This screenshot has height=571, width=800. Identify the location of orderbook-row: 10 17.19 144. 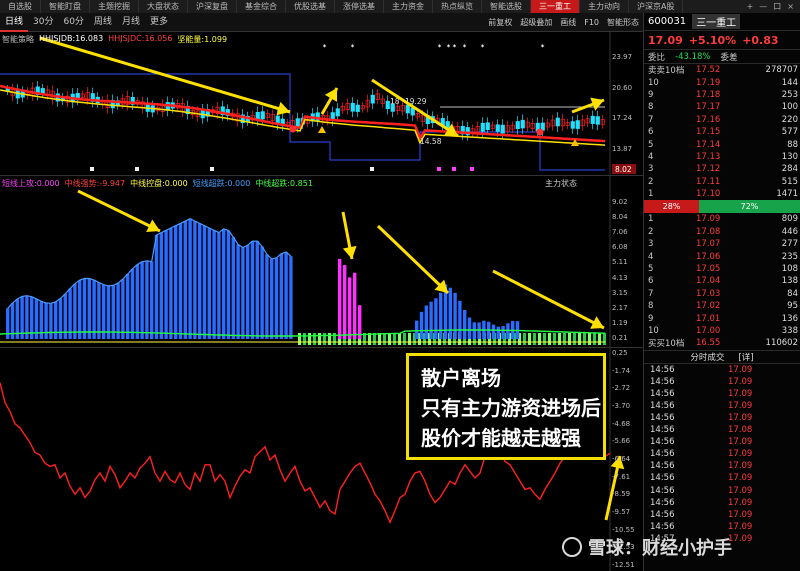
(722, 82).